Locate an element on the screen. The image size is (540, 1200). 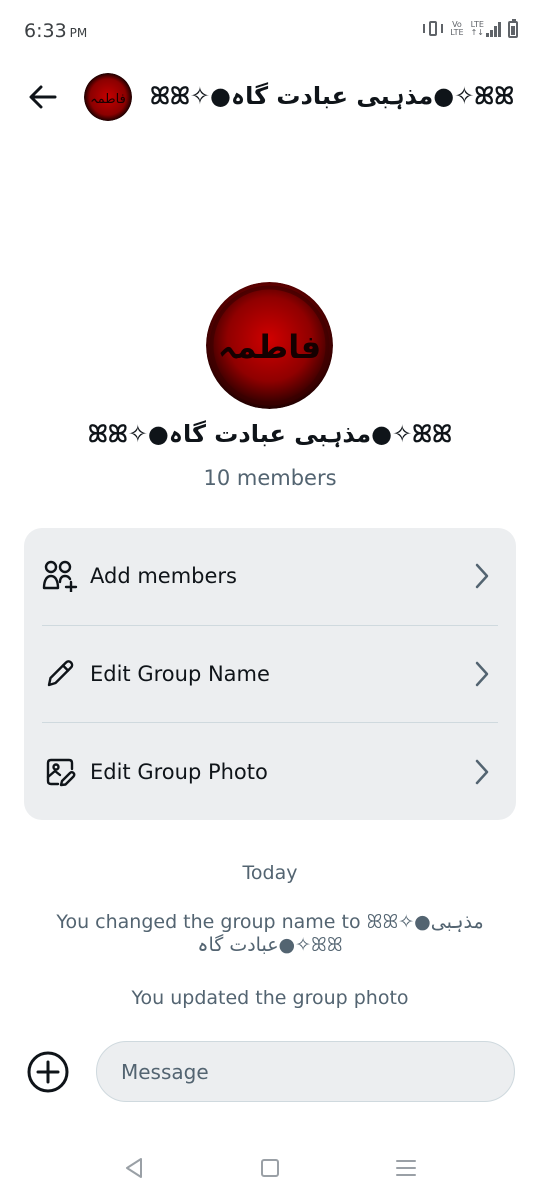
status-time-value: 6:33 is located at coordinates (45, 31).